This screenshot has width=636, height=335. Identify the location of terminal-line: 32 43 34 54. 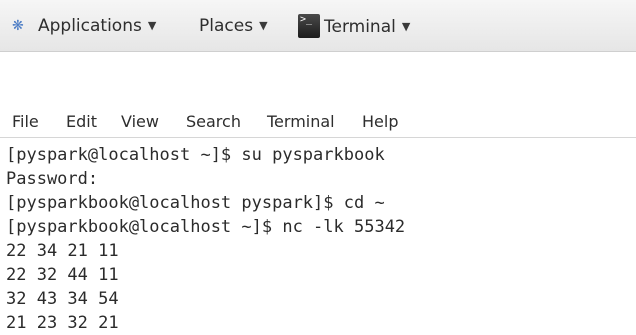
(62, 299).